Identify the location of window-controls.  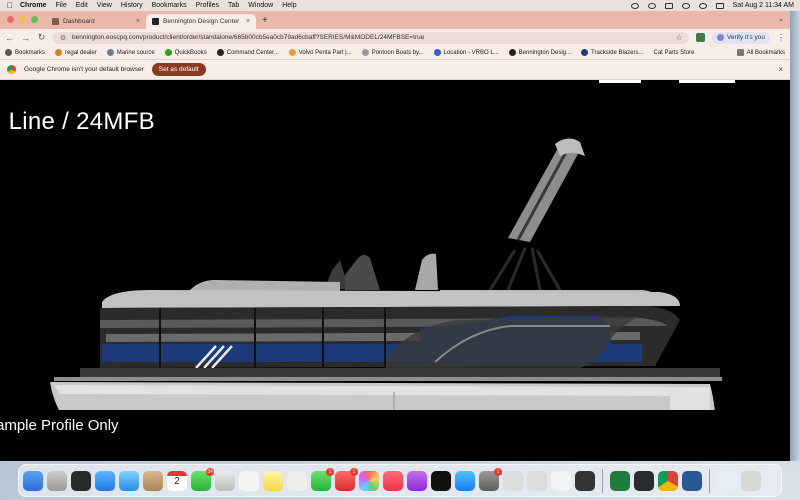
(23, 22).